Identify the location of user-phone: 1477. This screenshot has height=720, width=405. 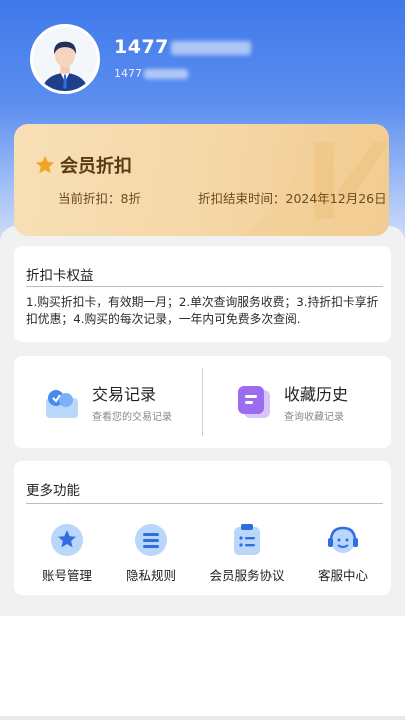
(151, 73).